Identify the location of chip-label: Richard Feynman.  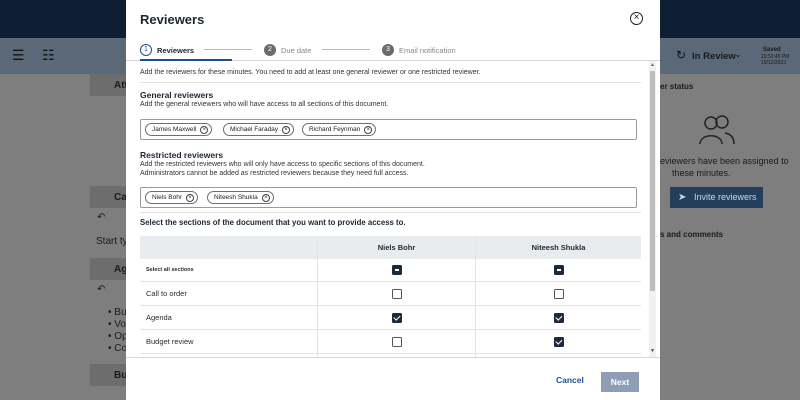
(335, 129).